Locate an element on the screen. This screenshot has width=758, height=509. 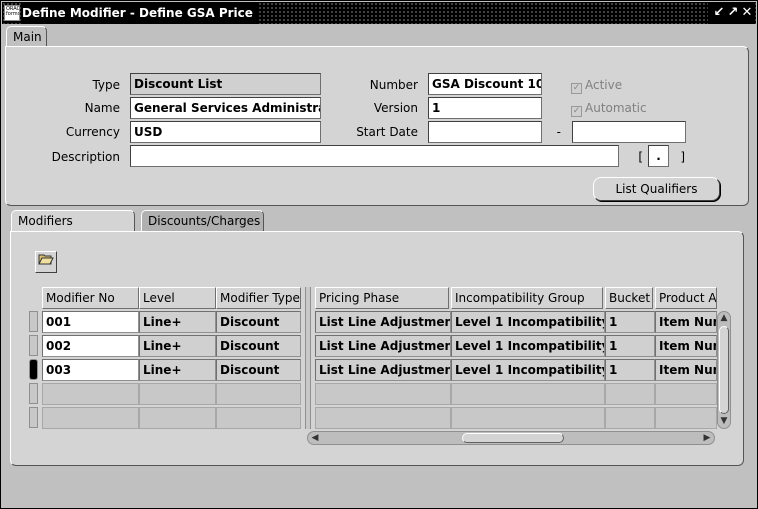
start-date-field is located at coordinates (485, 132).